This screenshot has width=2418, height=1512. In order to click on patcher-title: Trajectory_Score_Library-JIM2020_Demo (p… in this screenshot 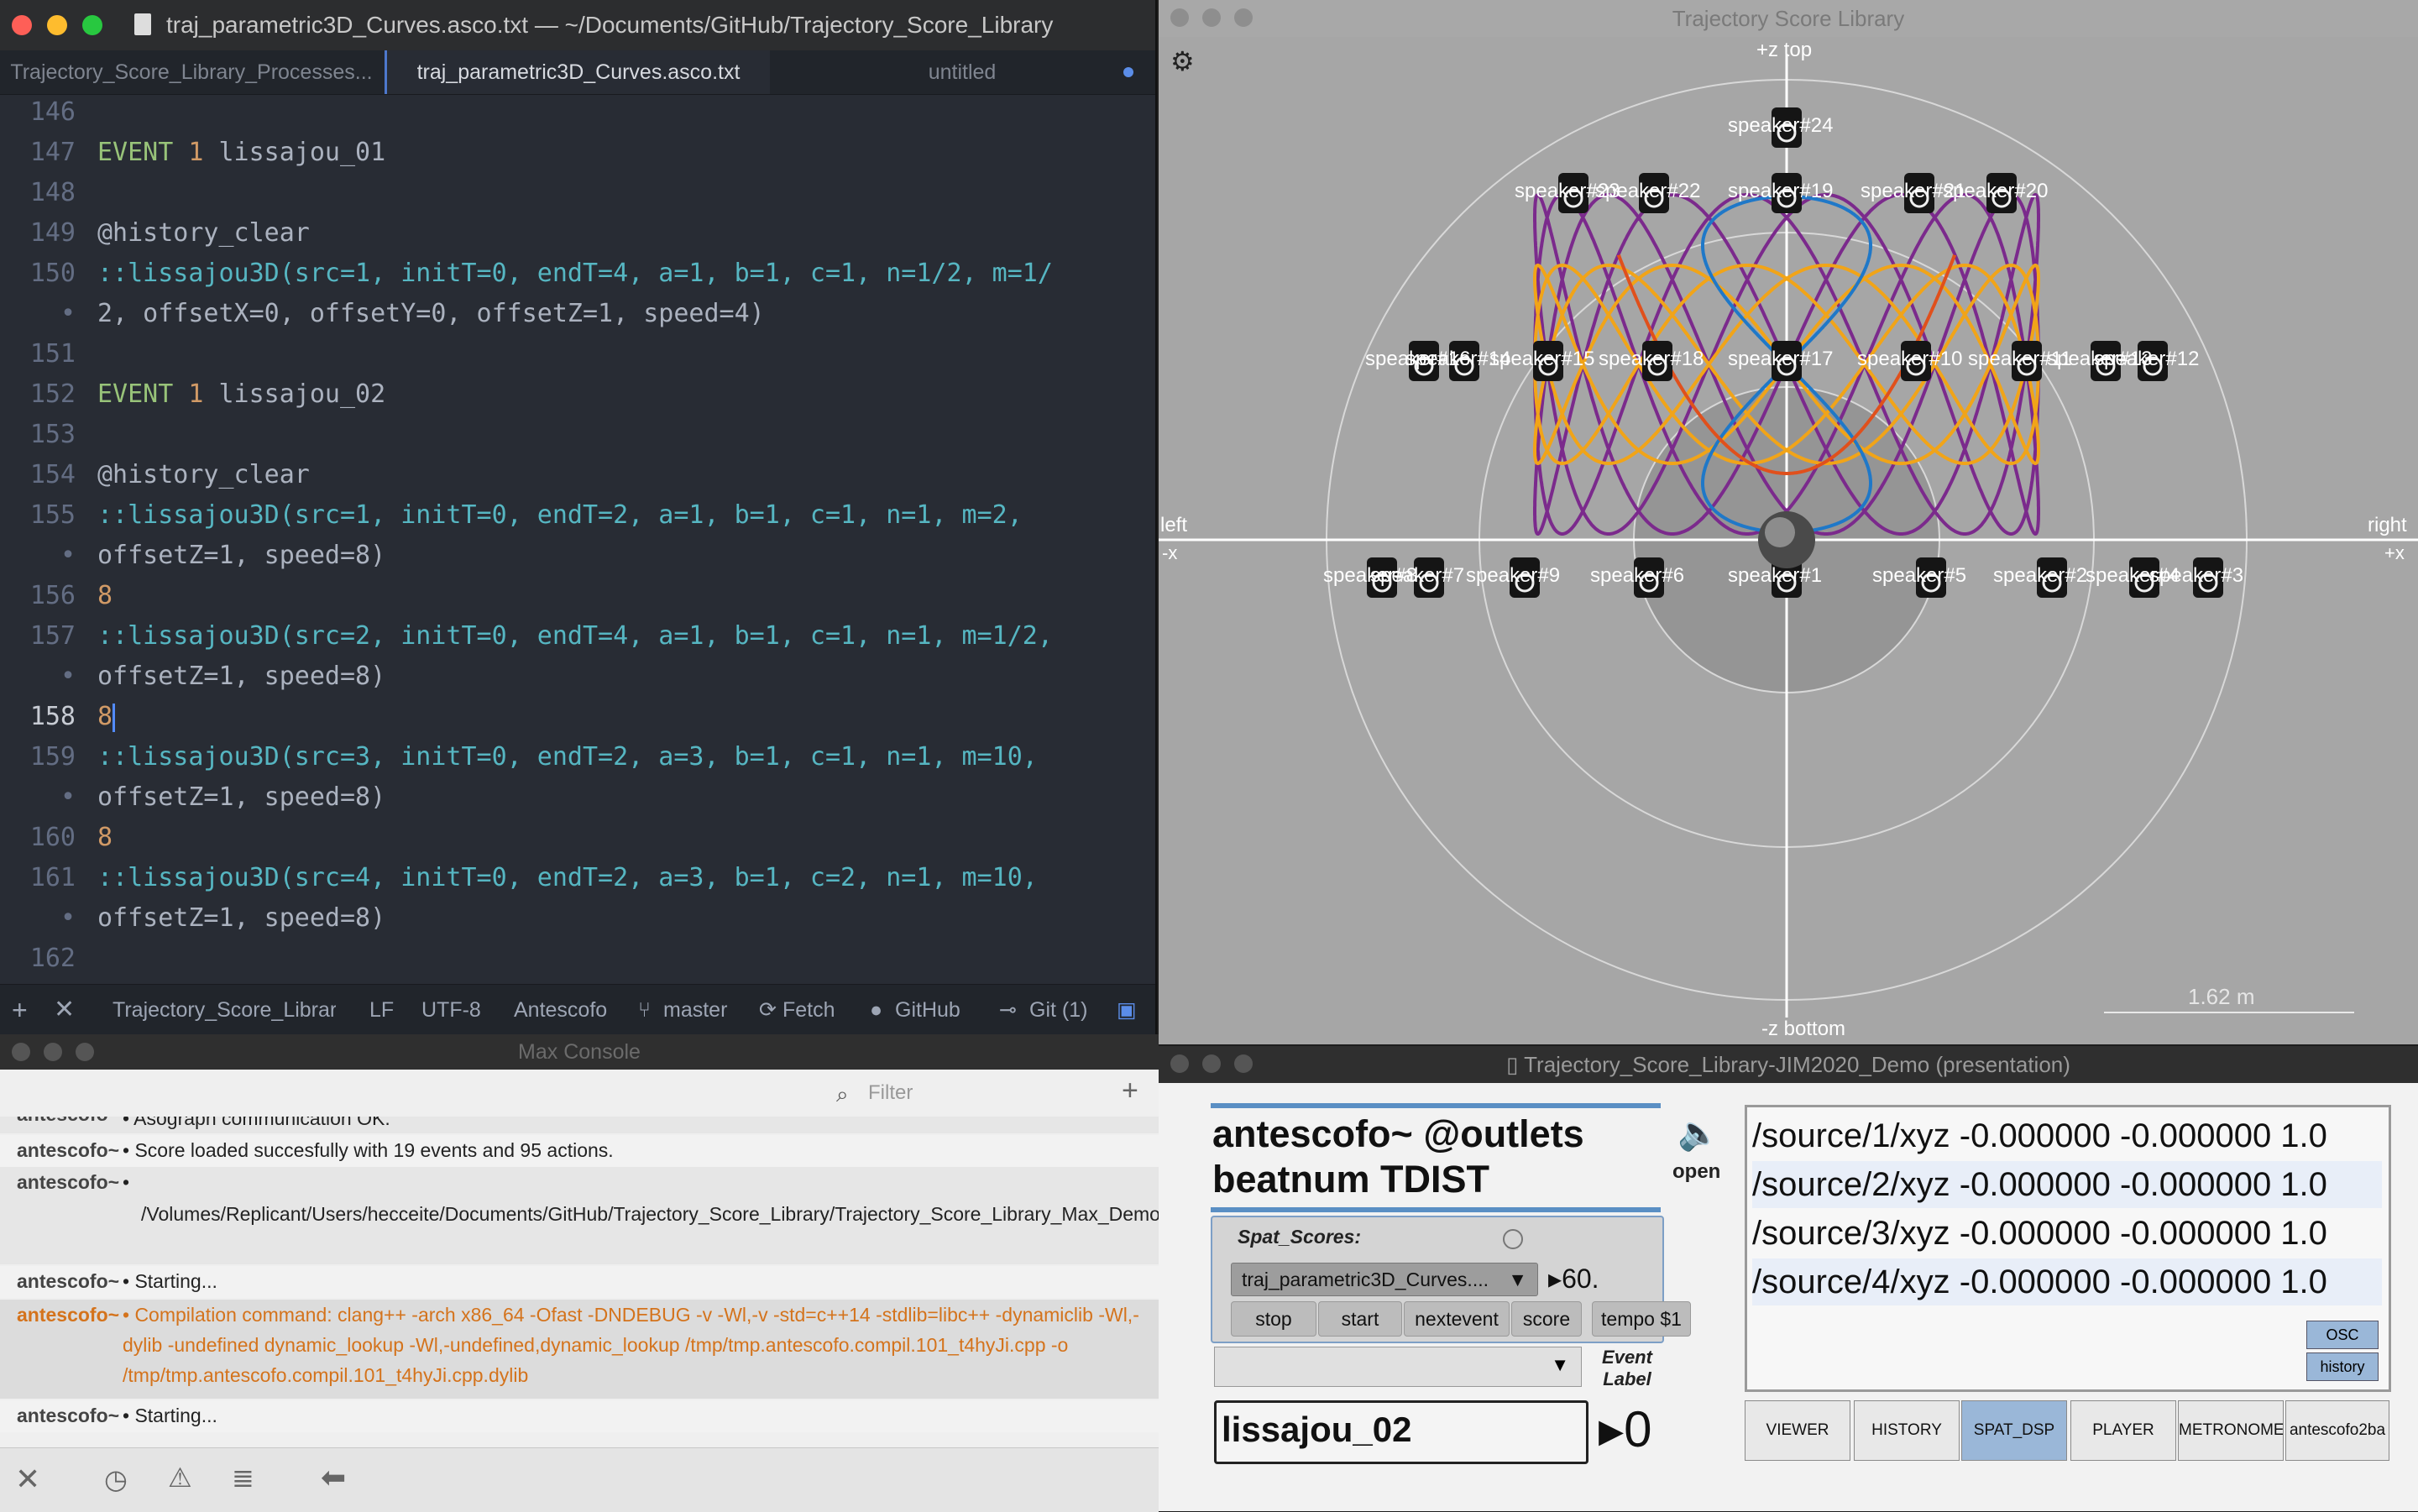, I will do `click(1797, 1064)`.